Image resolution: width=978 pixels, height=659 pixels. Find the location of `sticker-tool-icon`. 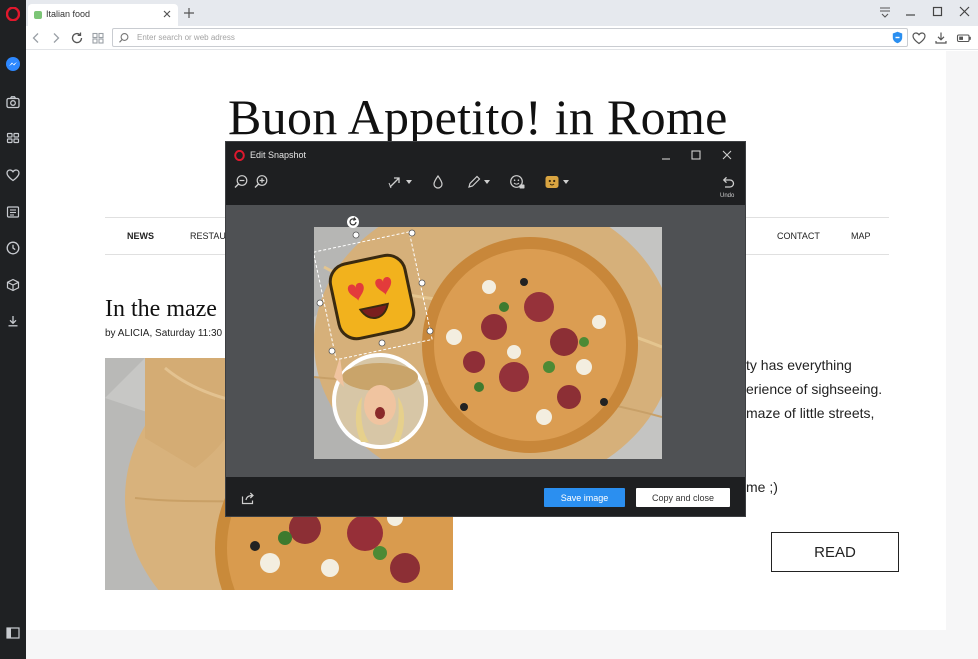

sticker-tool-icon is located at coordinates (552, 182).